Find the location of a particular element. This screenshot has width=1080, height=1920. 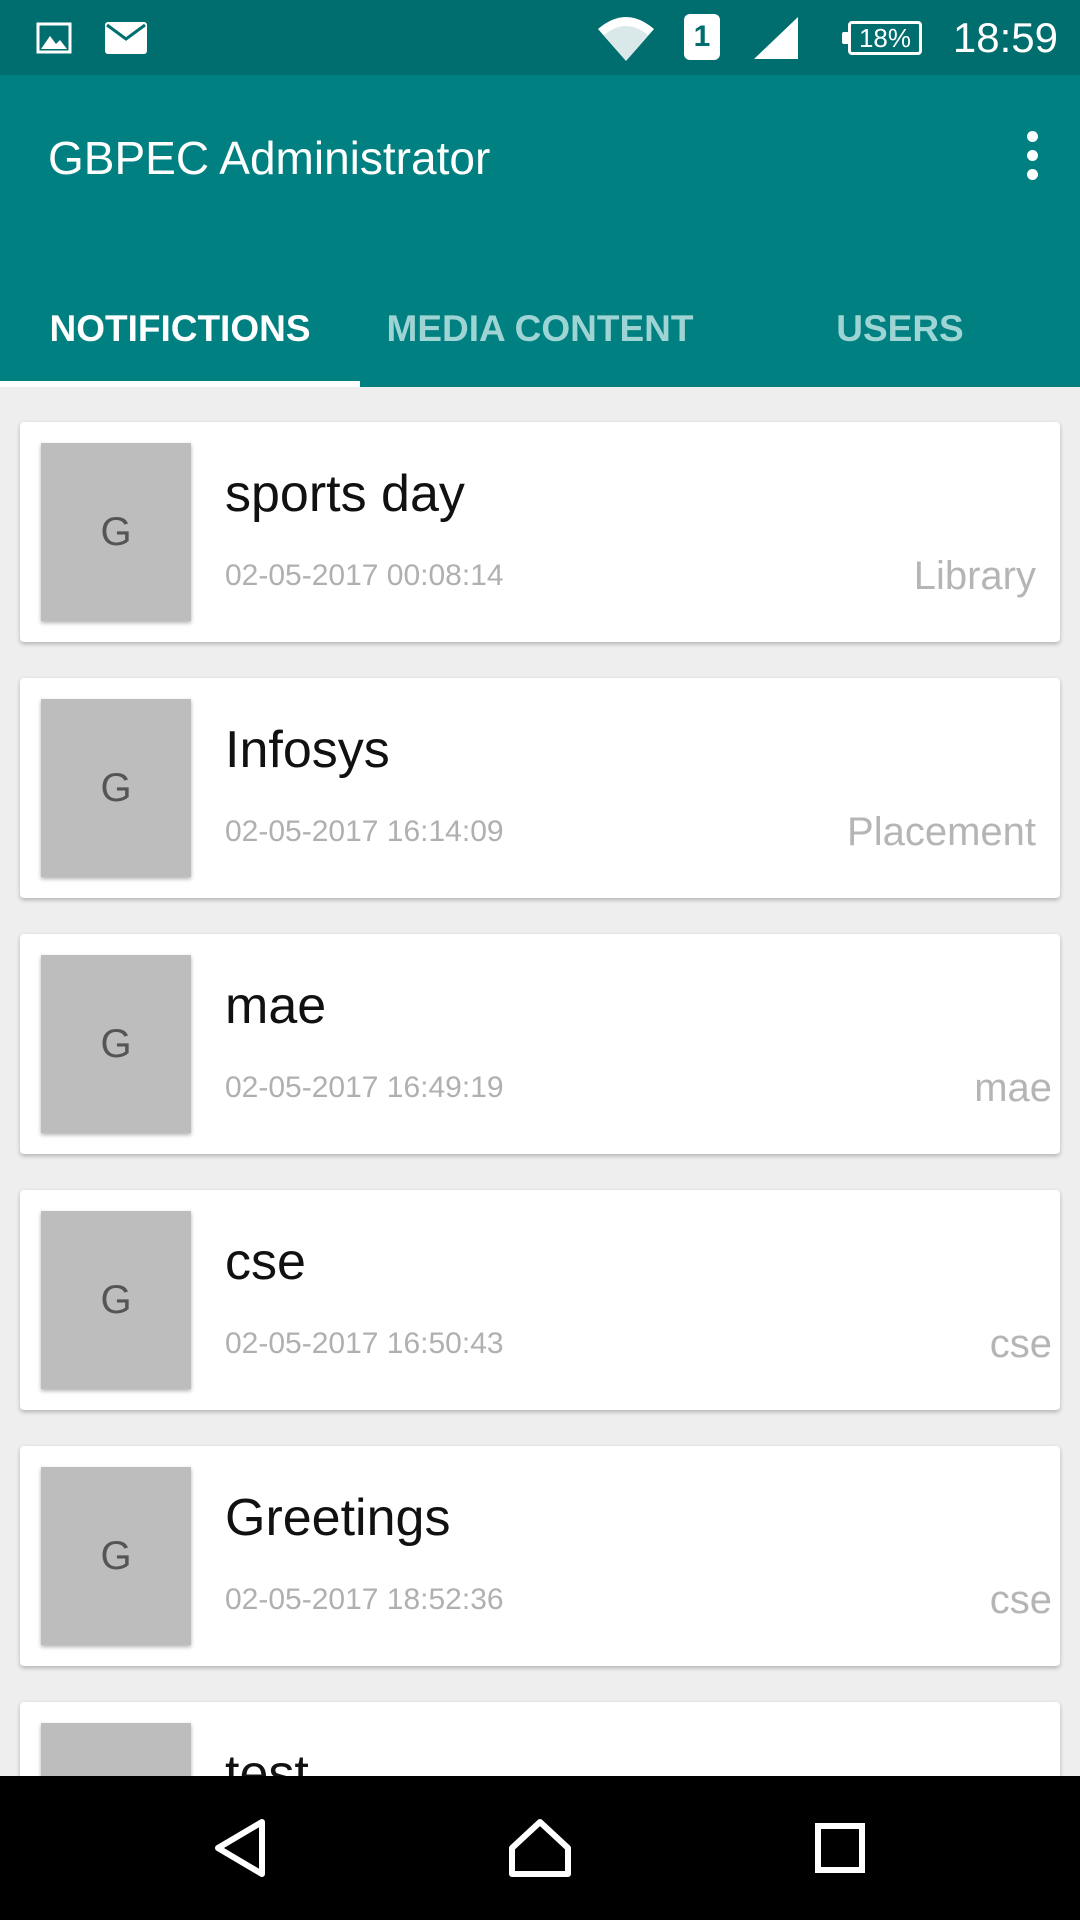

image-icon is located at coordinates (54, 37).